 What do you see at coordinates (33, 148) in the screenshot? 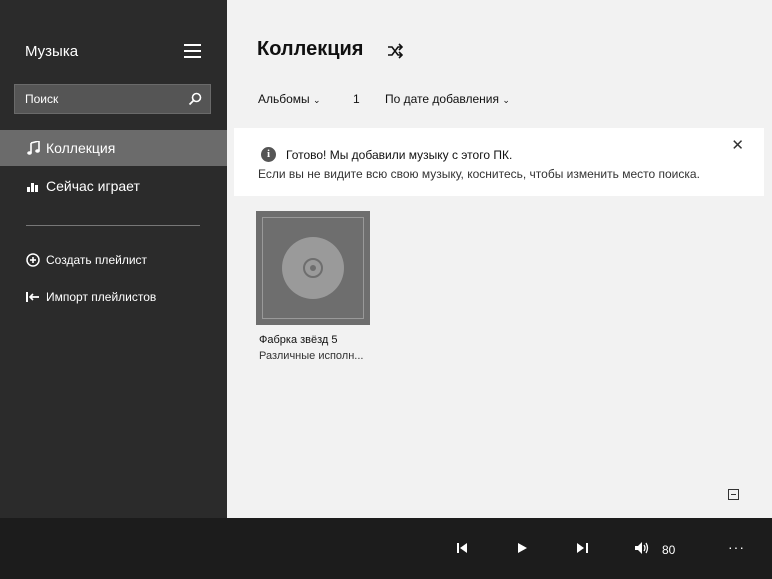
I see `music-note-icon` at bounding box center [33, 148].